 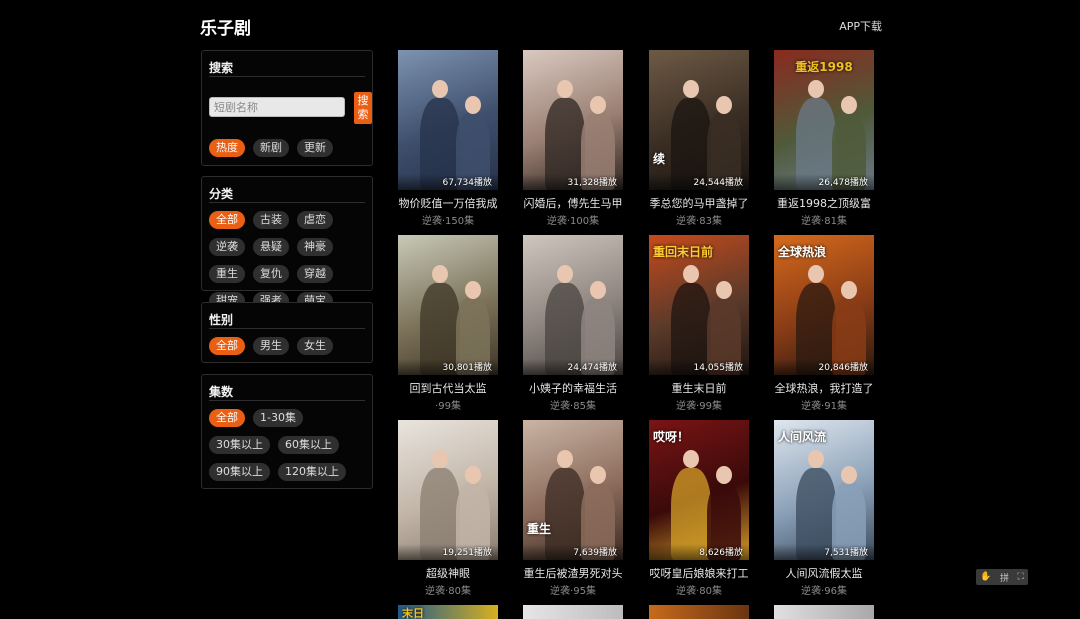 I want to click on poster-image: 19,251播放, so click(x=448, y=490).